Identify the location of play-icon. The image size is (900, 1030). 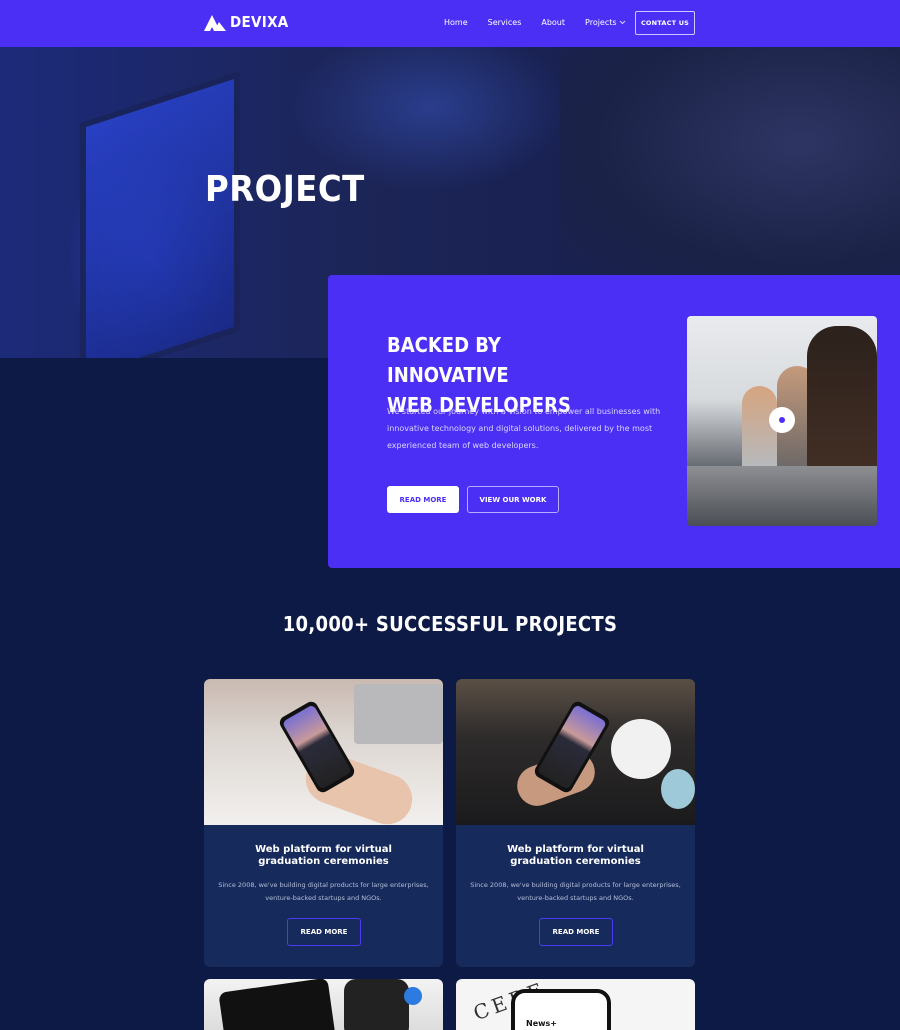
(782, 420).